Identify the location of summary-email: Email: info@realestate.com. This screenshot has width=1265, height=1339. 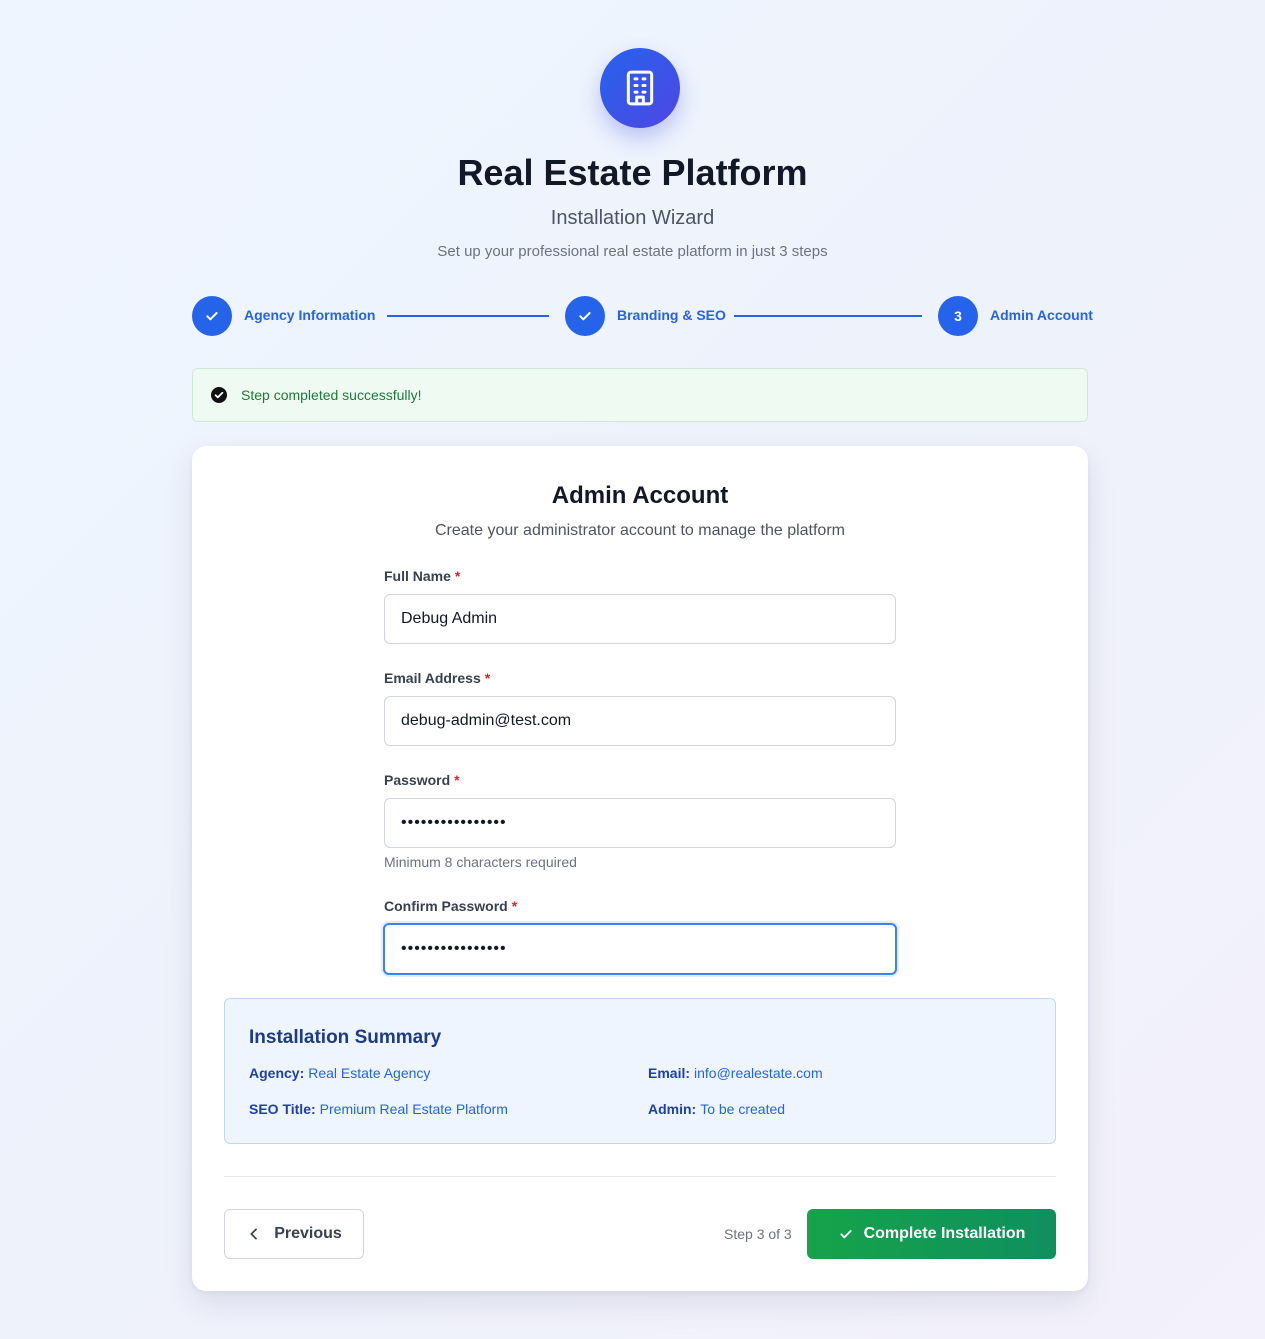
(735, 1073).